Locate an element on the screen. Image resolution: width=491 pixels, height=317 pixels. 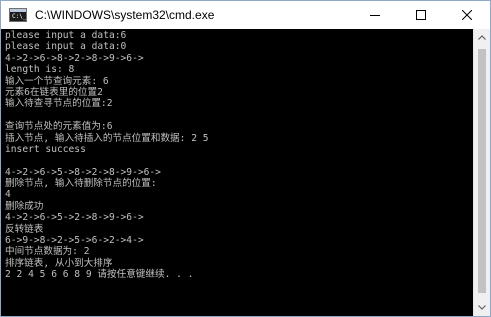
console-app-icon: C:\_ is located at coordinates (18, 15).